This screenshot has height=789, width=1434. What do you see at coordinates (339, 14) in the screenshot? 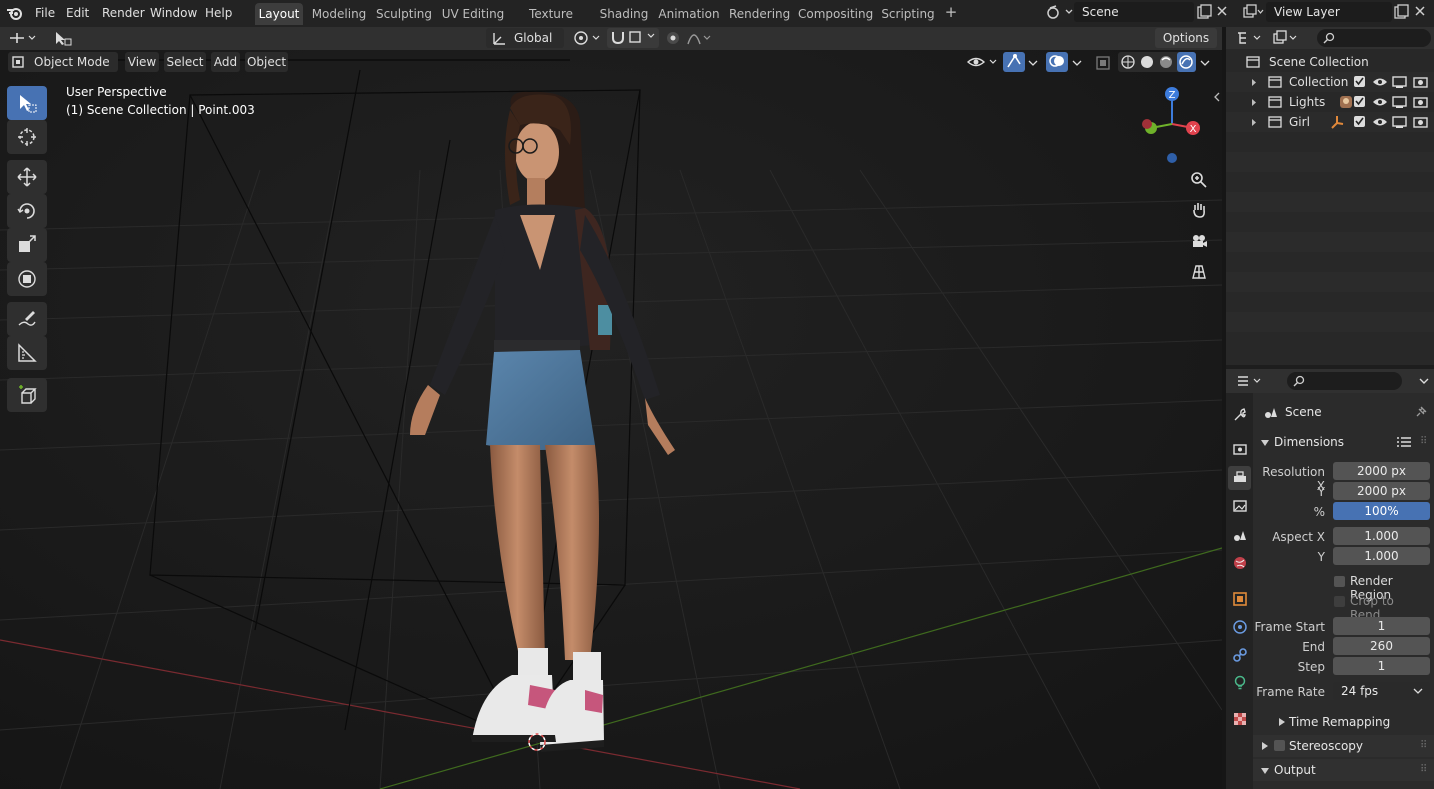
I see `tab-modeling: Modeling` at bounding box center [339, 14].